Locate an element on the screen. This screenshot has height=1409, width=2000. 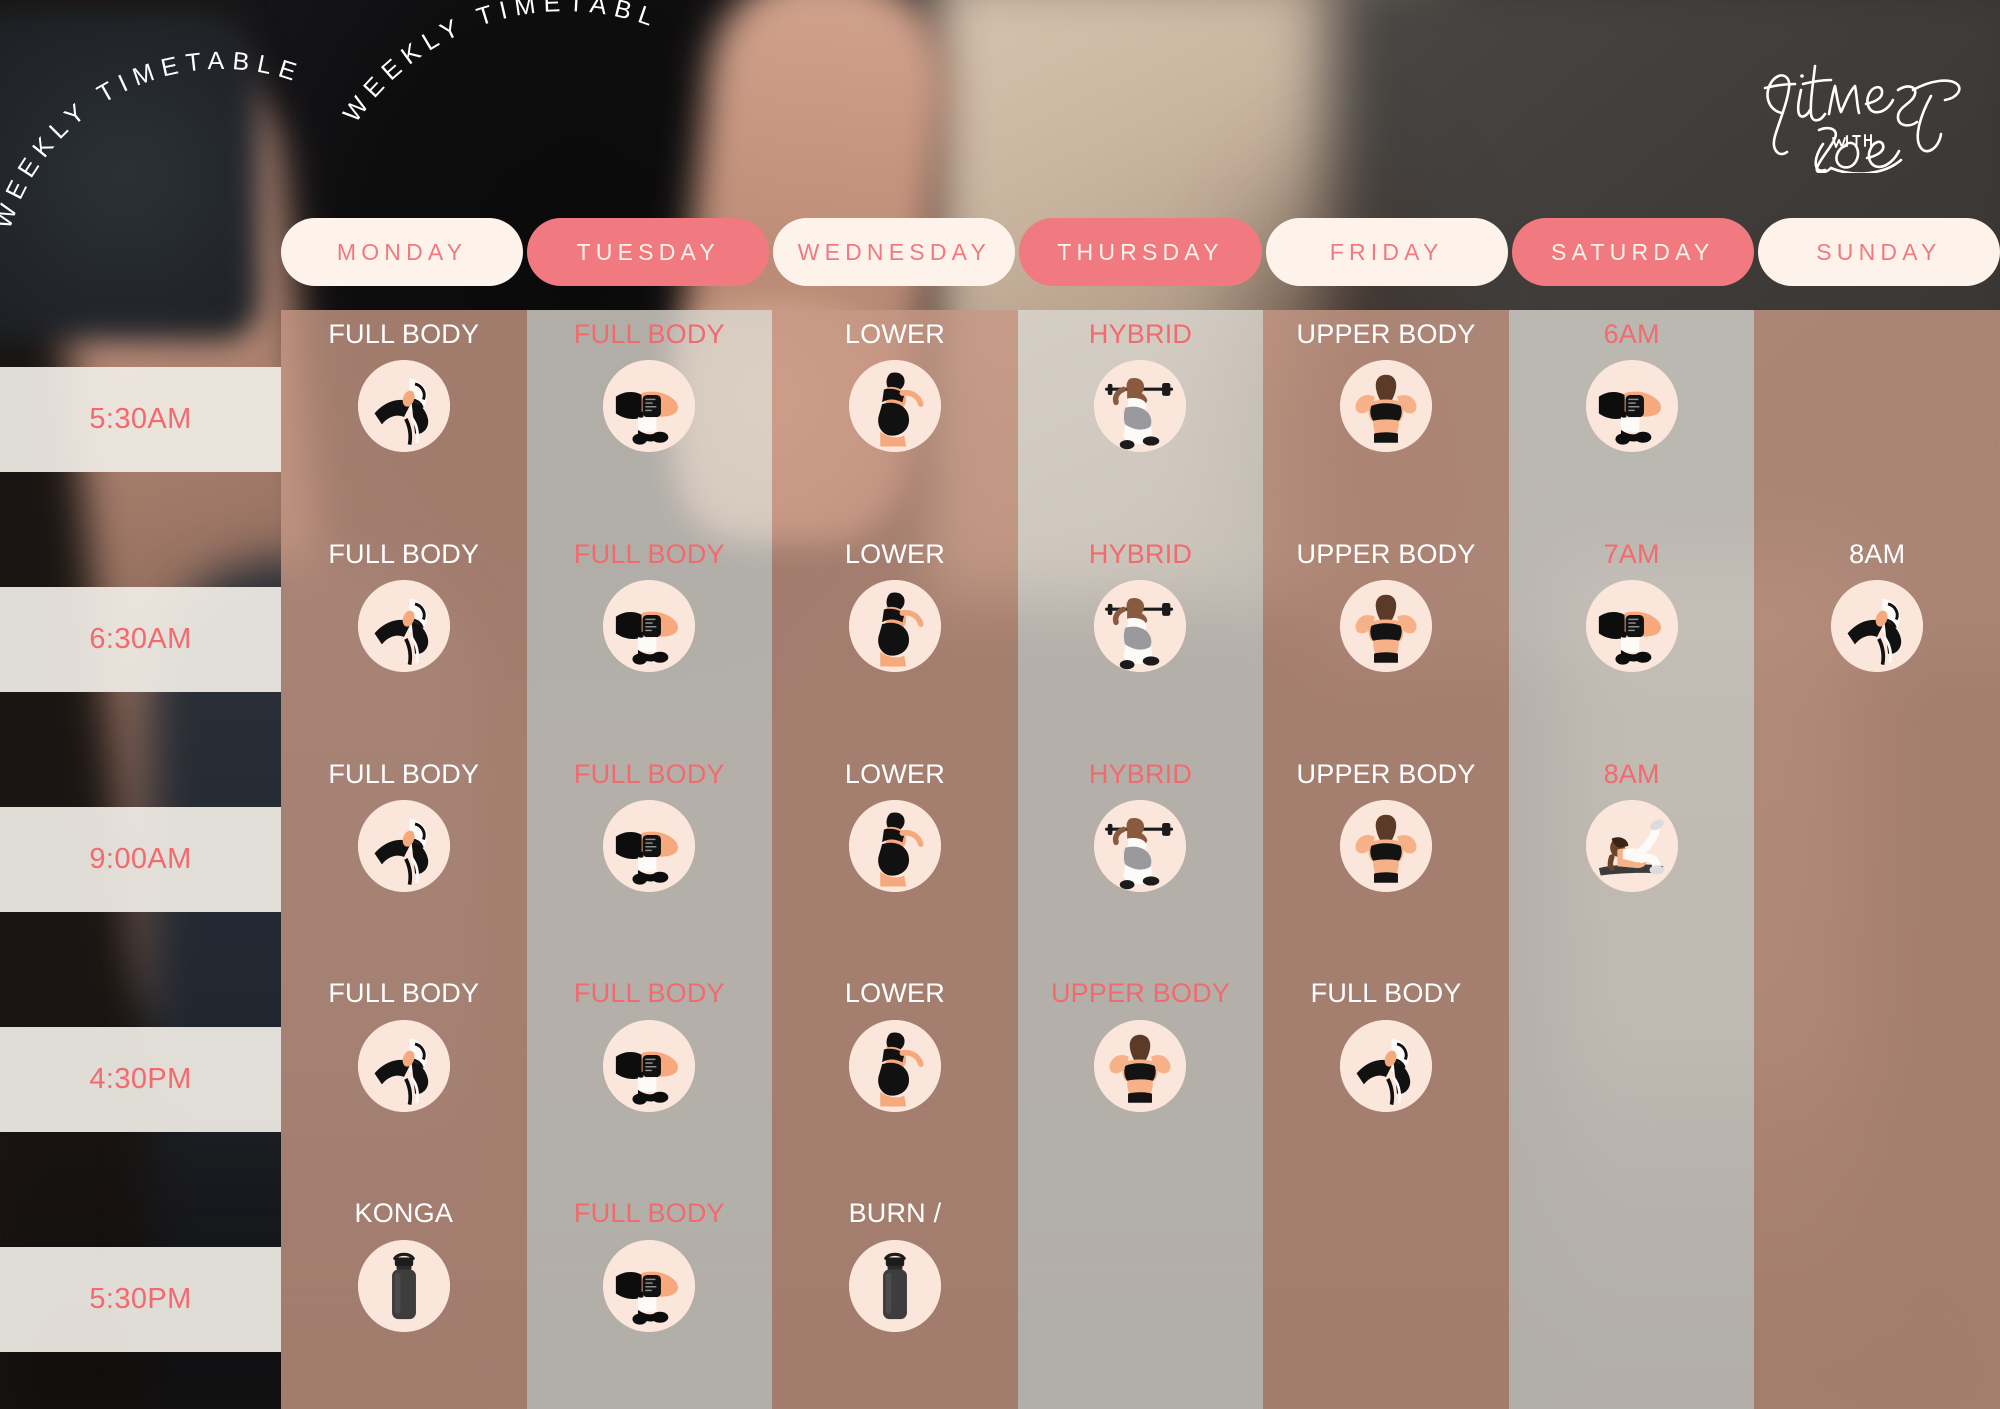
day-label: FRIDAY is located at coordinates (1386, 251).